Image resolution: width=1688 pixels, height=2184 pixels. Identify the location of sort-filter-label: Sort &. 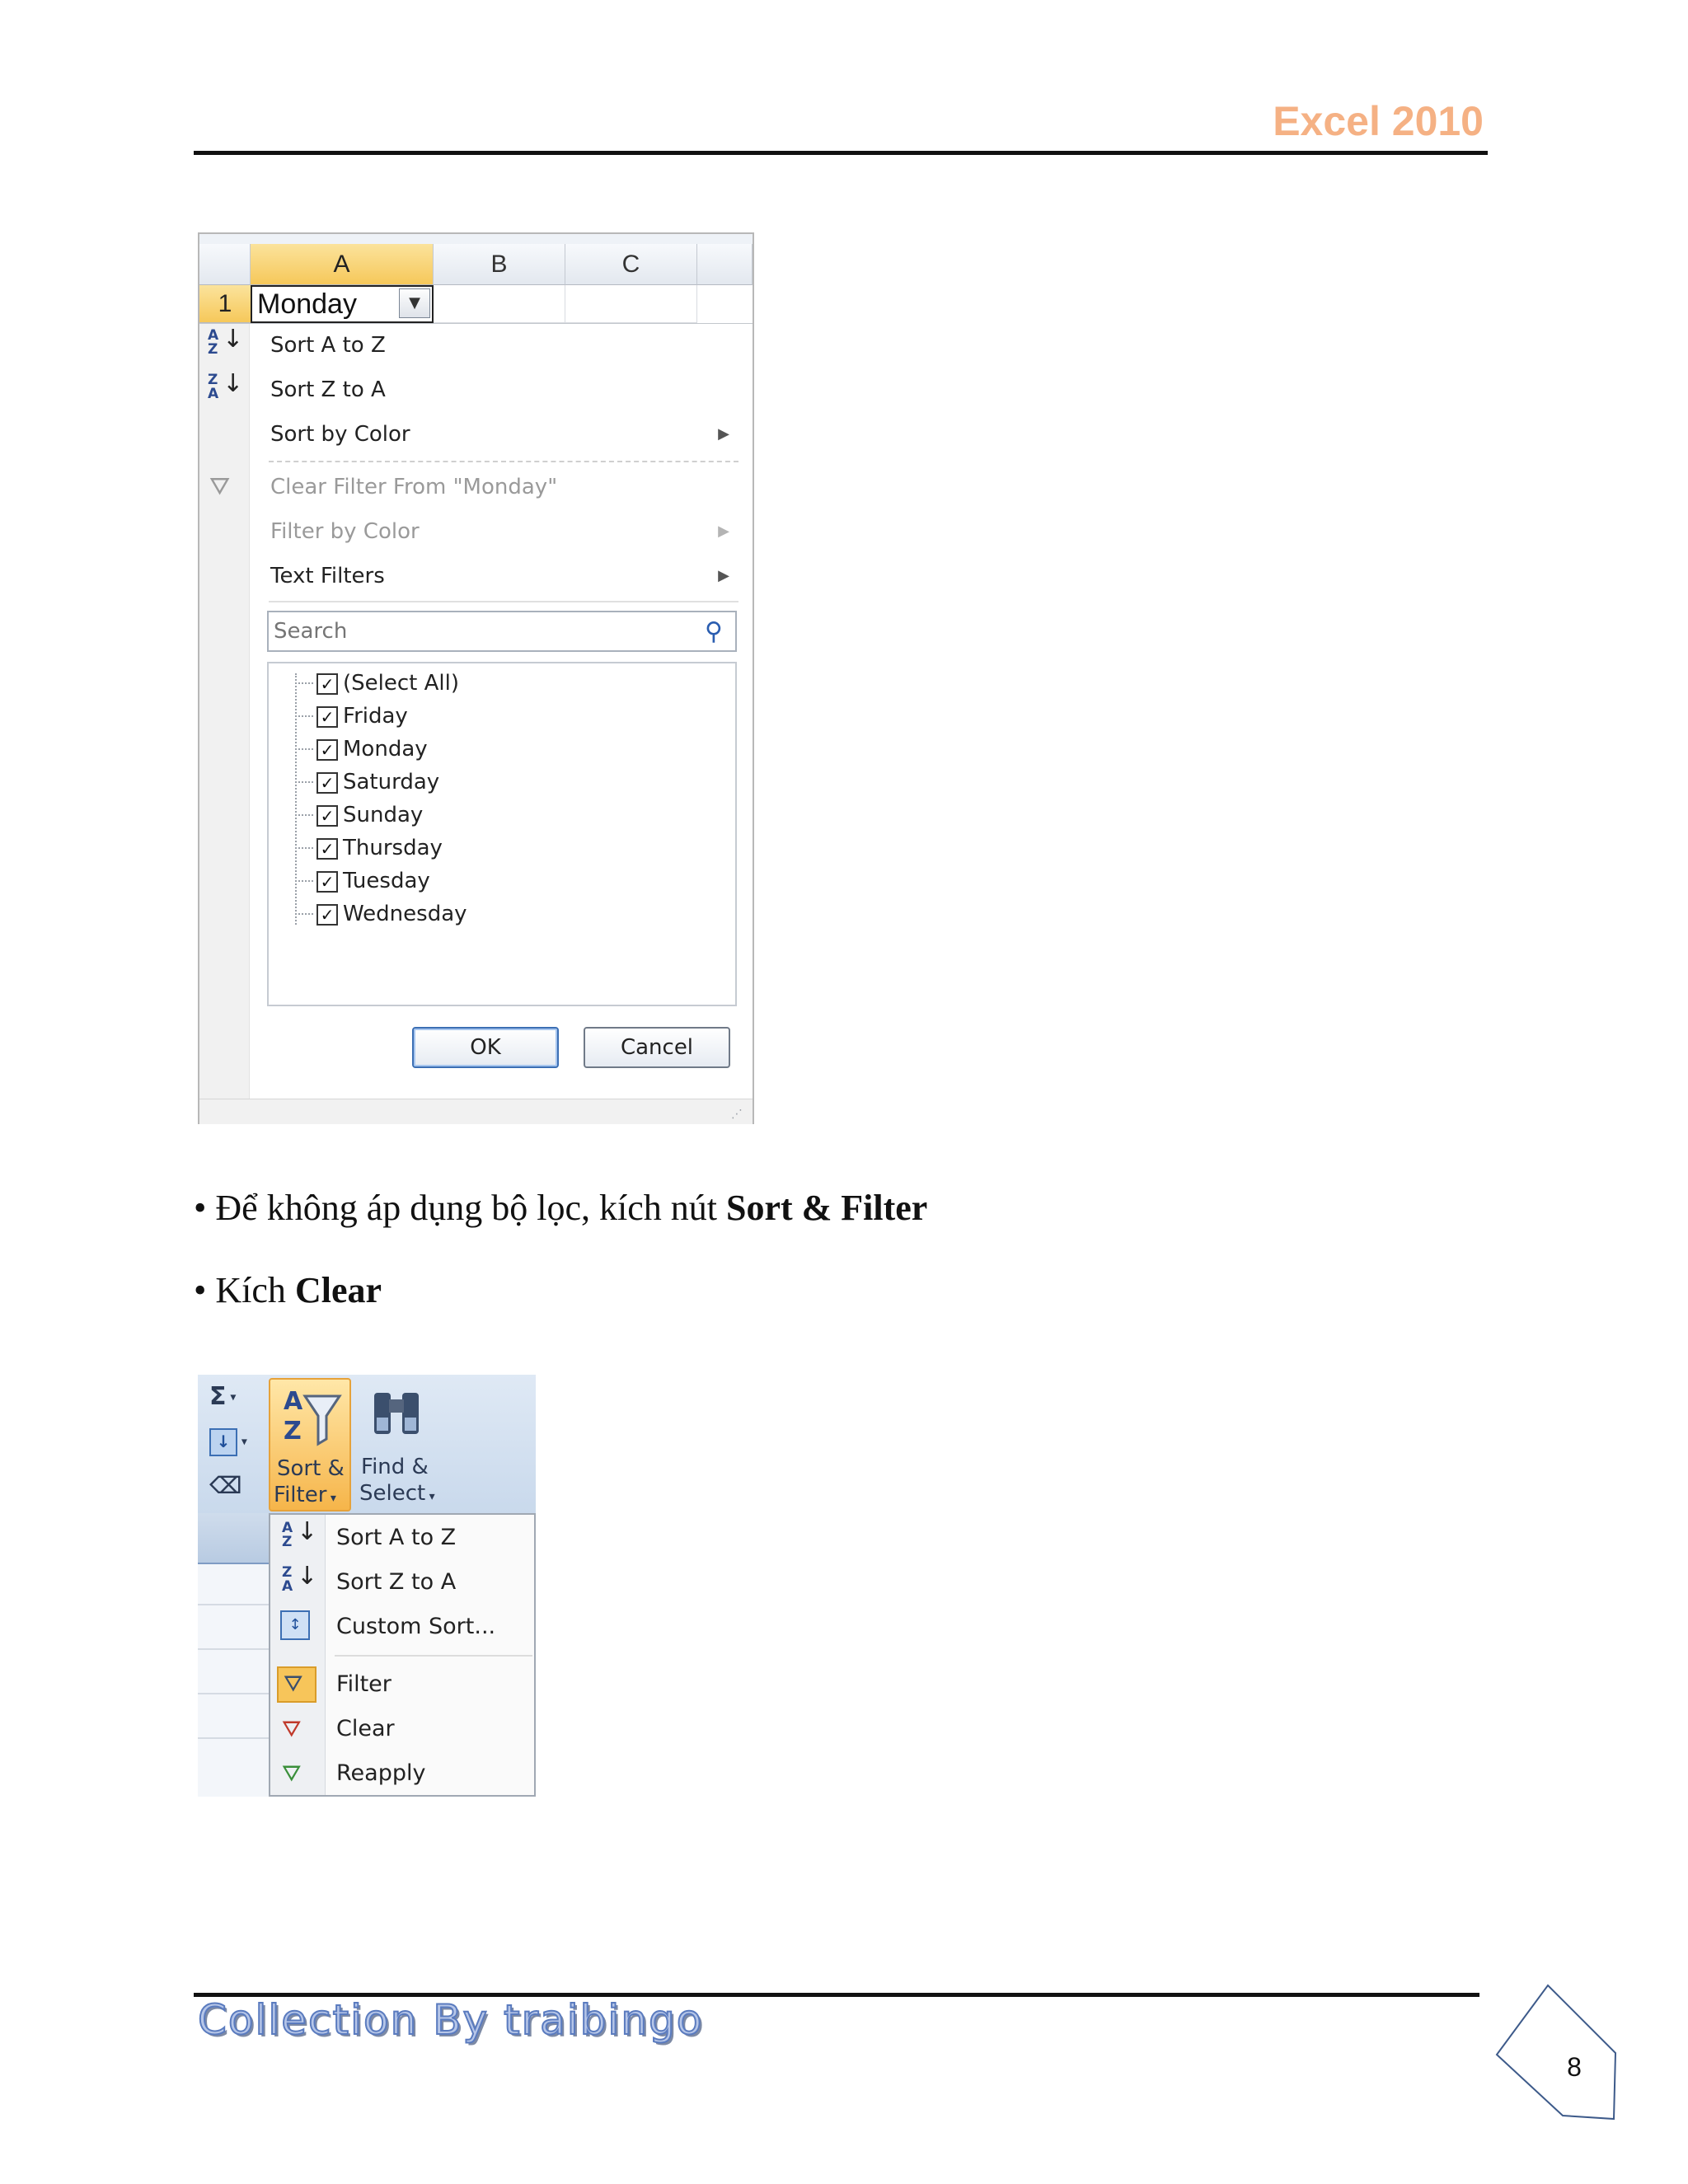
(311, 1468).